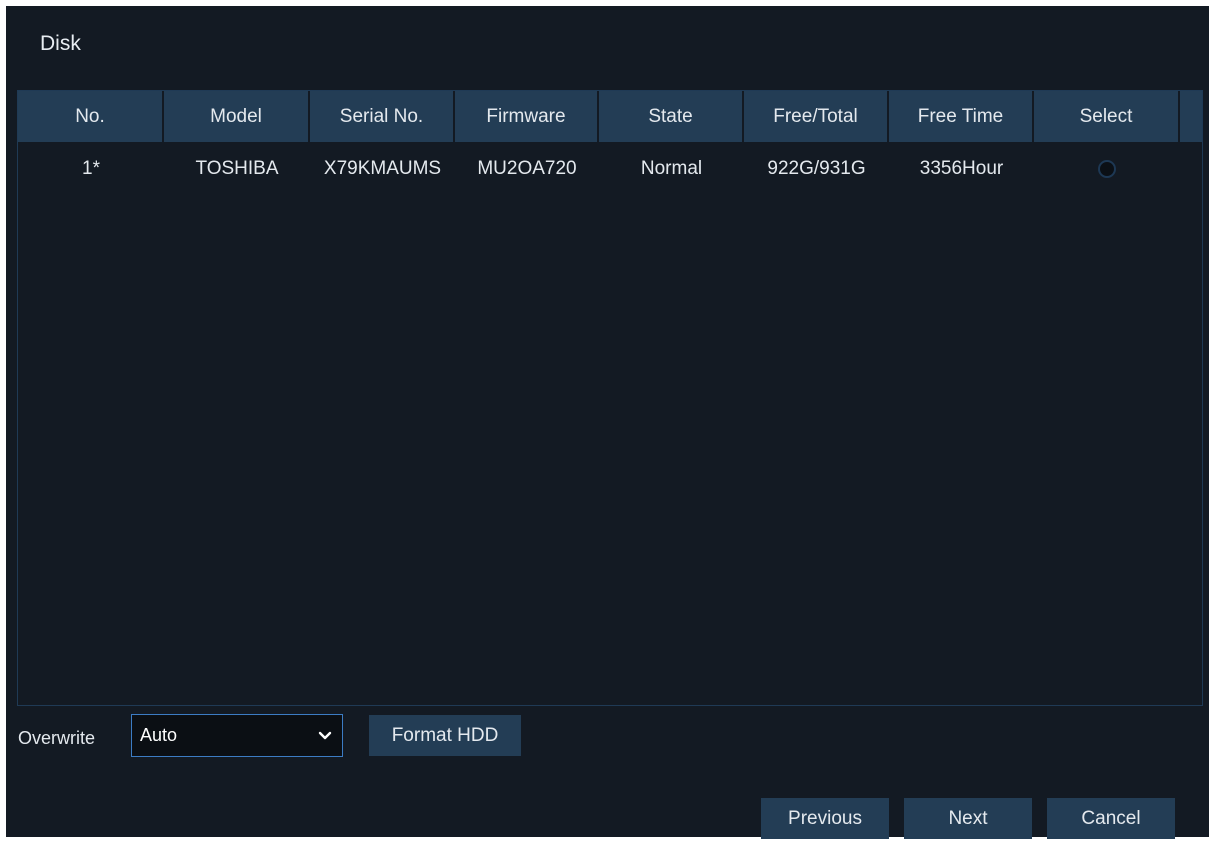  What do you see at coordinates (325, 735) in the screenshot?
I see `chevron-down-icon` at bounding box center [325, 735].